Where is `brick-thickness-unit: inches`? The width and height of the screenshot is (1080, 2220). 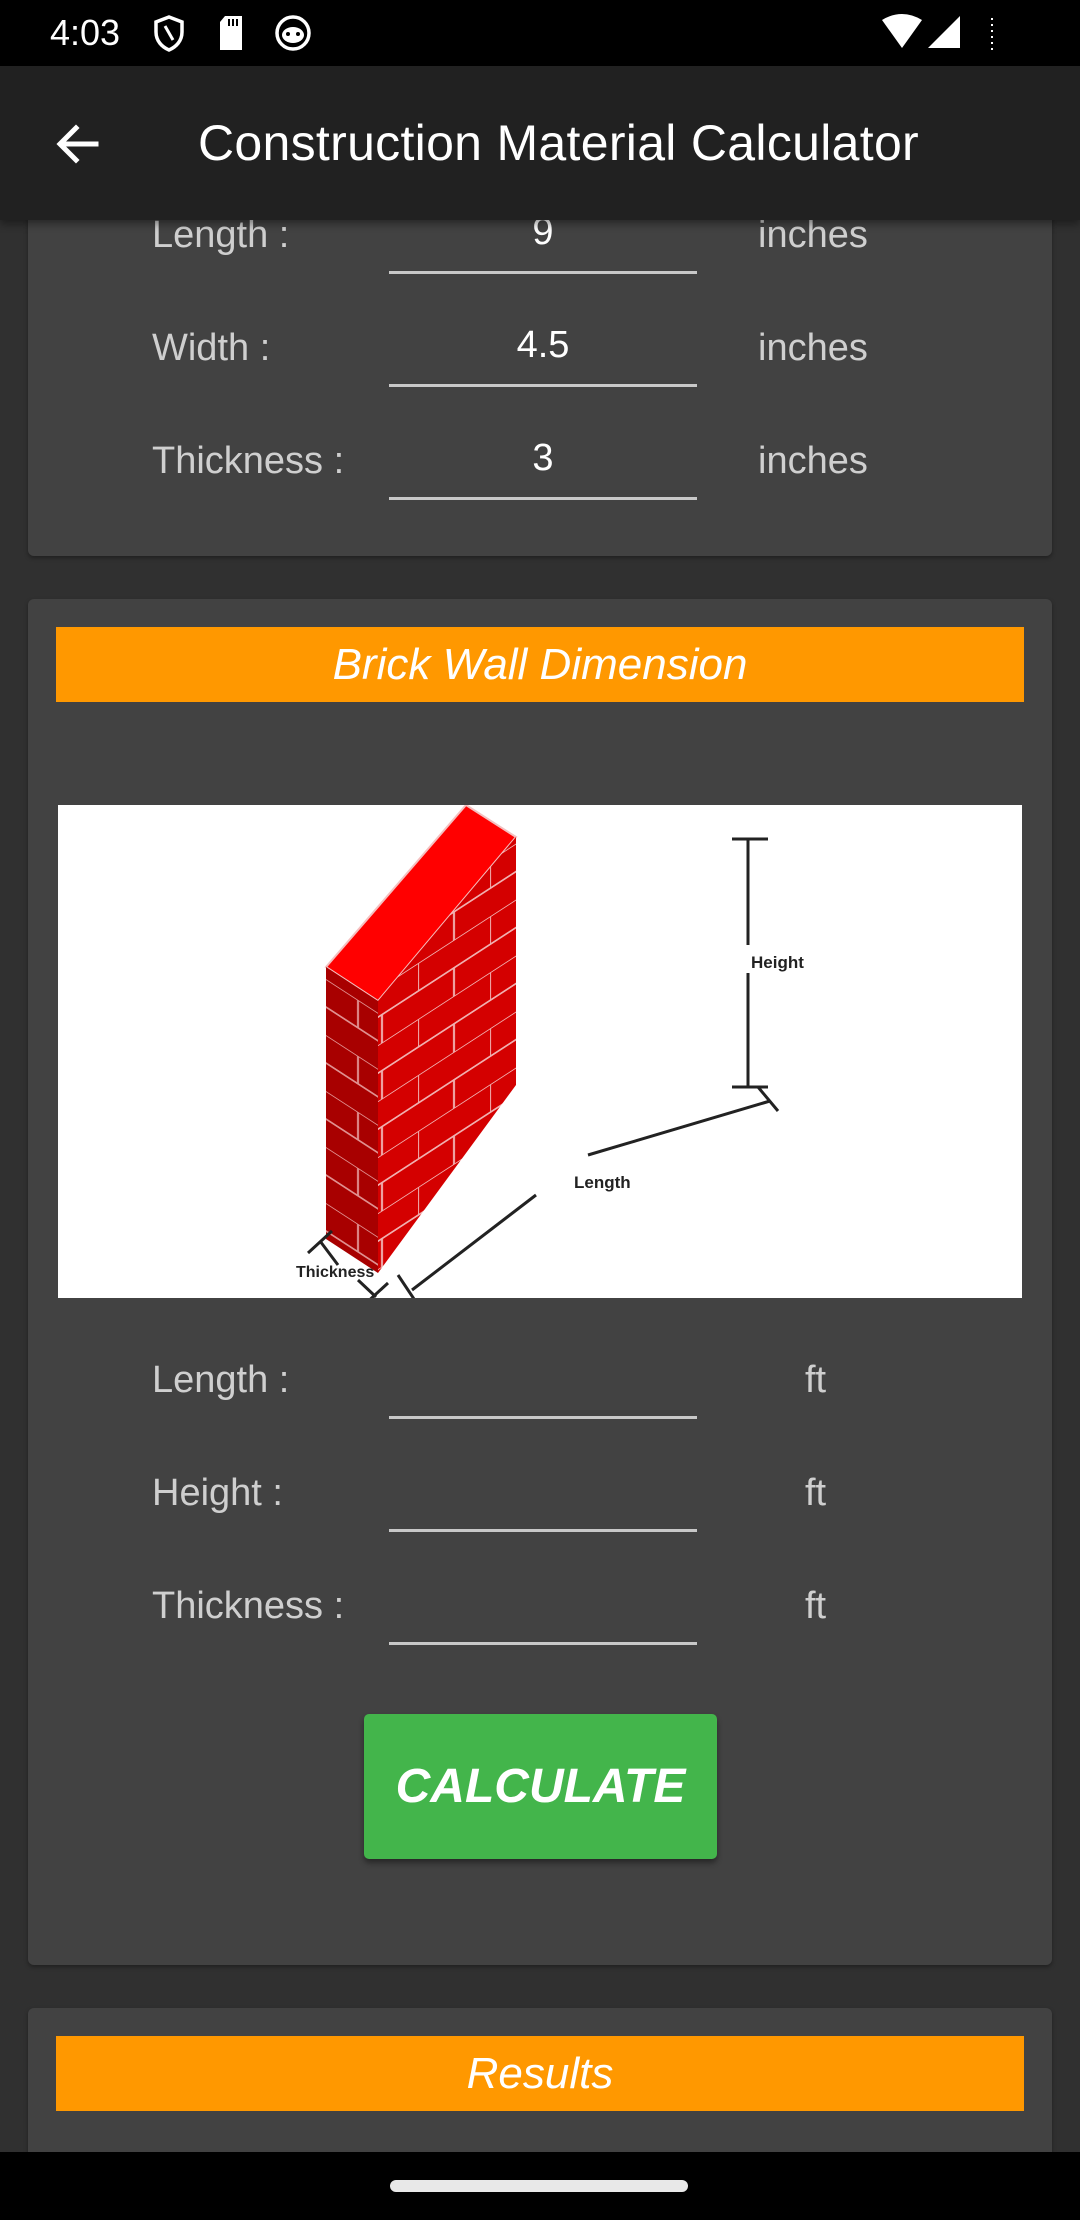 brick-thickness-unit: inches is located at coordinates (813, 461).